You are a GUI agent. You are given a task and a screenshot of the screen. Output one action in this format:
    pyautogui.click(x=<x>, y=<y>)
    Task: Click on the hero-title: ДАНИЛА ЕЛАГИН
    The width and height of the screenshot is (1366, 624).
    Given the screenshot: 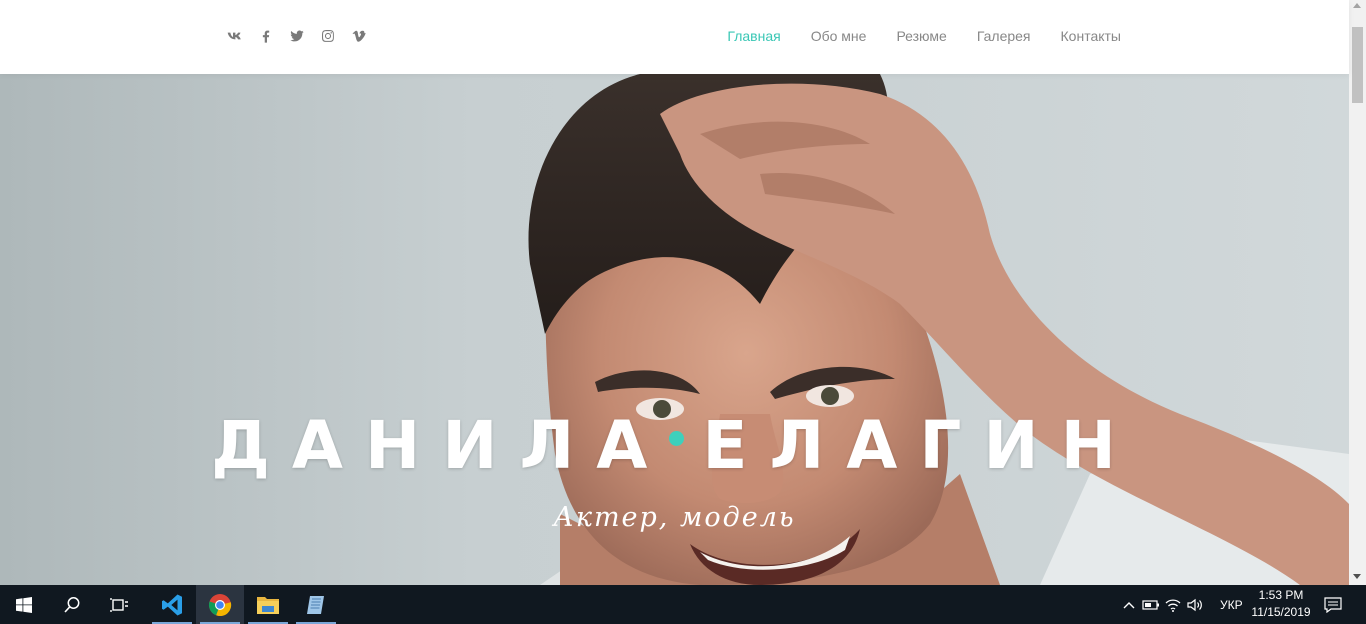 What is the action you would take?
    pyautogui.click(x=674, y=445)
    